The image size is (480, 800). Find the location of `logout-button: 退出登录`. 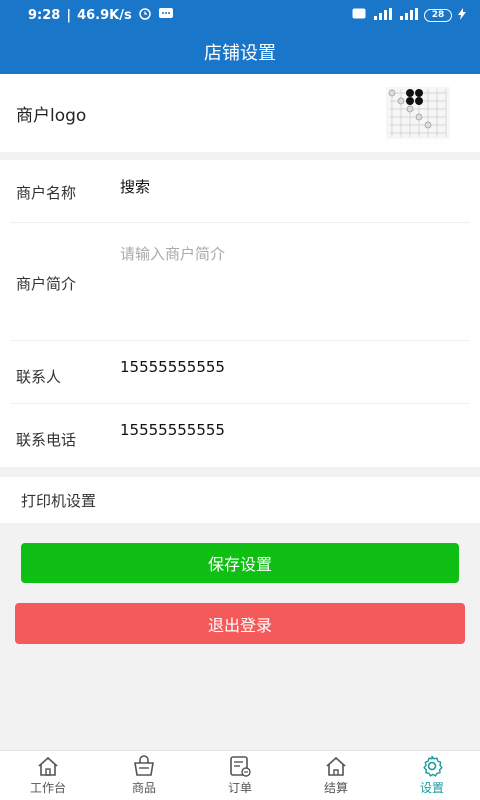

logout-button: 退出登录 is located at coordinates (240, 623).